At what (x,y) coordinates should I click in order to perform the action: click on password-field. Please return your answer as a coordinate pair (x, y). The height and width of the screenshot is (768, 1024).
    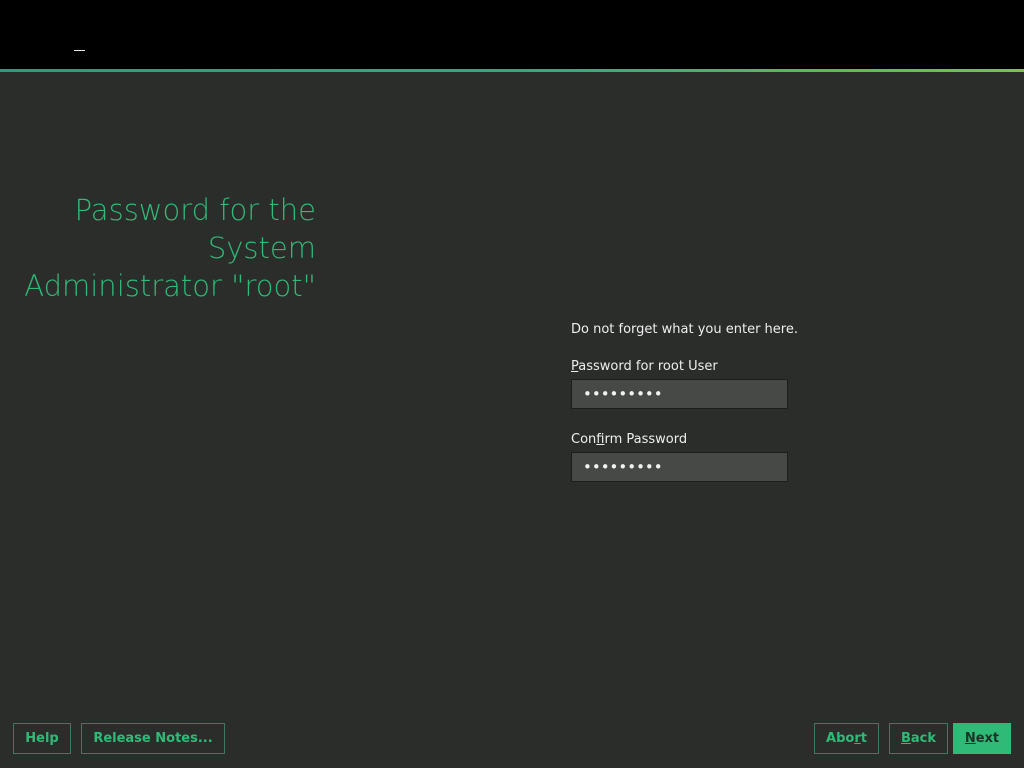
    Looking at the image, I should click on (679, 394).